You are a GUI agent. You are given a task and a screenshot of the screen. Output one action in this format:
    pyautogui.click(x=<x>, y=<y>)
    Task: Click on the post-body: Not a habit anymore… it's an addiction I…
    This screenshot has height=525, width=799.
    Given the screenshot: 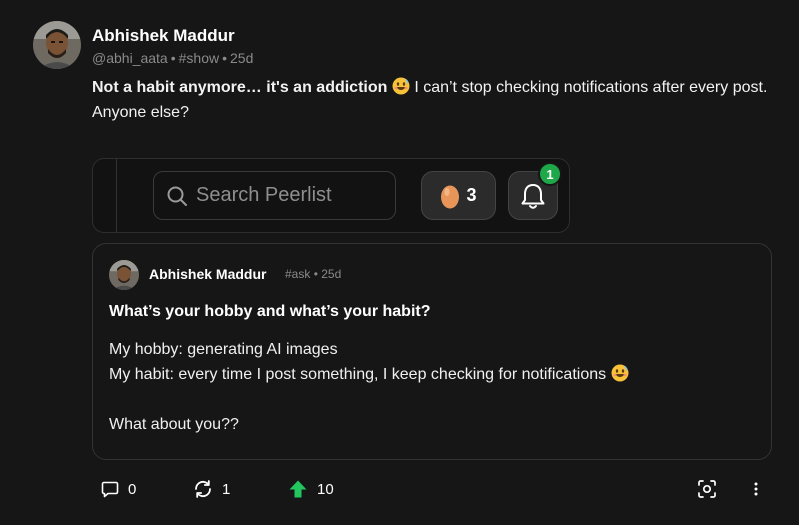 What is the action you would take?
    pyautogui.click(x=432, y=100)
    